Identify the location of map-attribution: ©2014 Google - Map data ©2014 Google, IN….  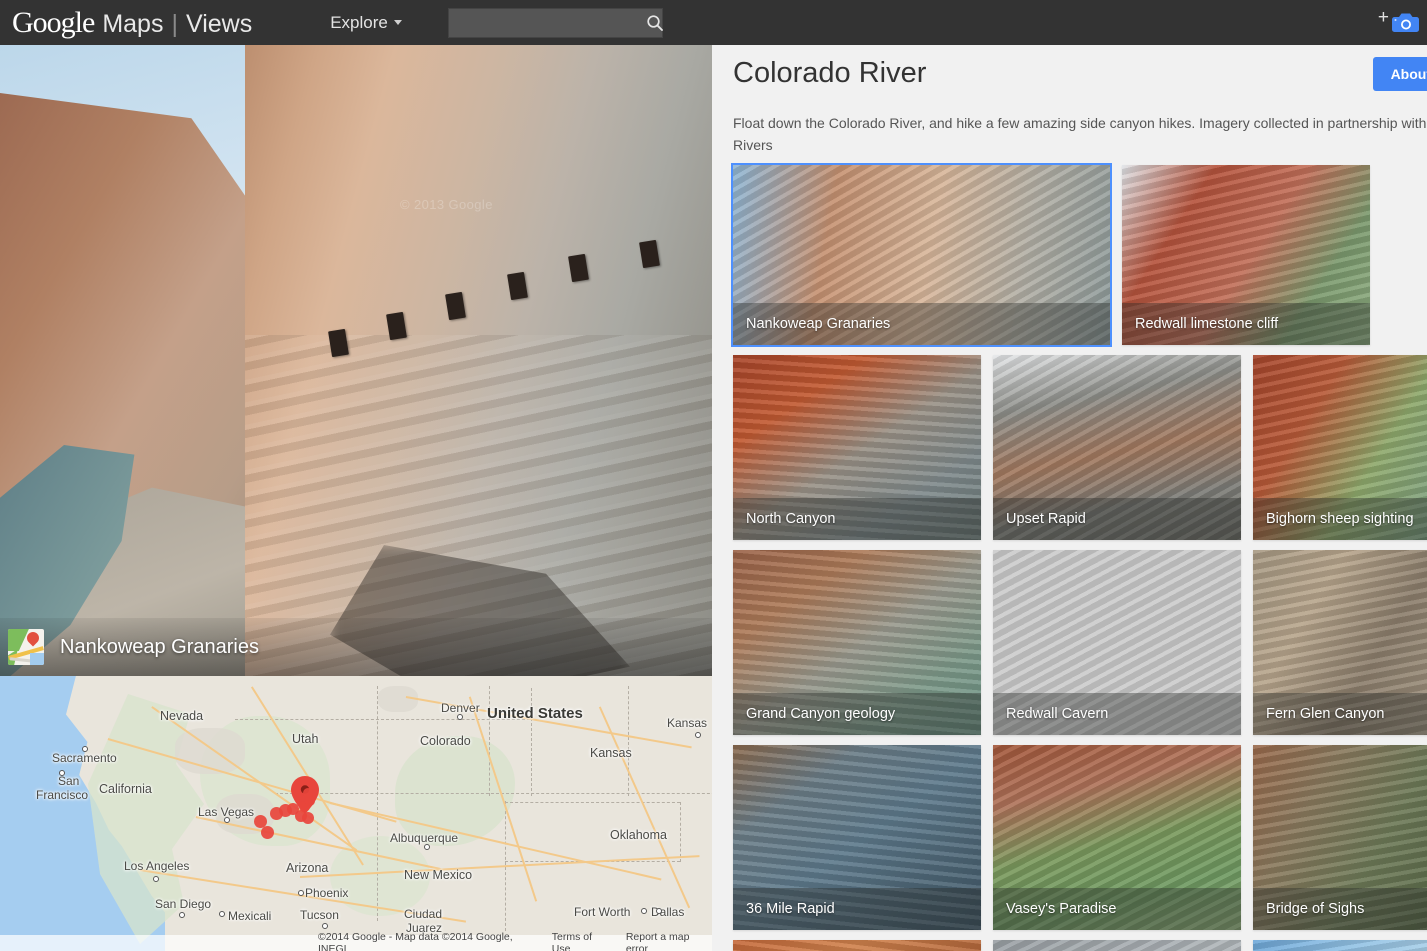
(356, 941).